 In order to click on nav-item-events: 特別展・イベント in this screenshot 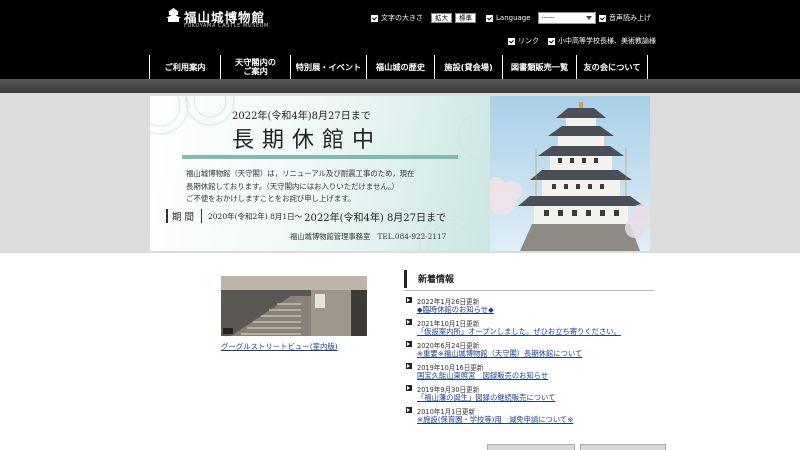, I will do `click(329, 67)`.